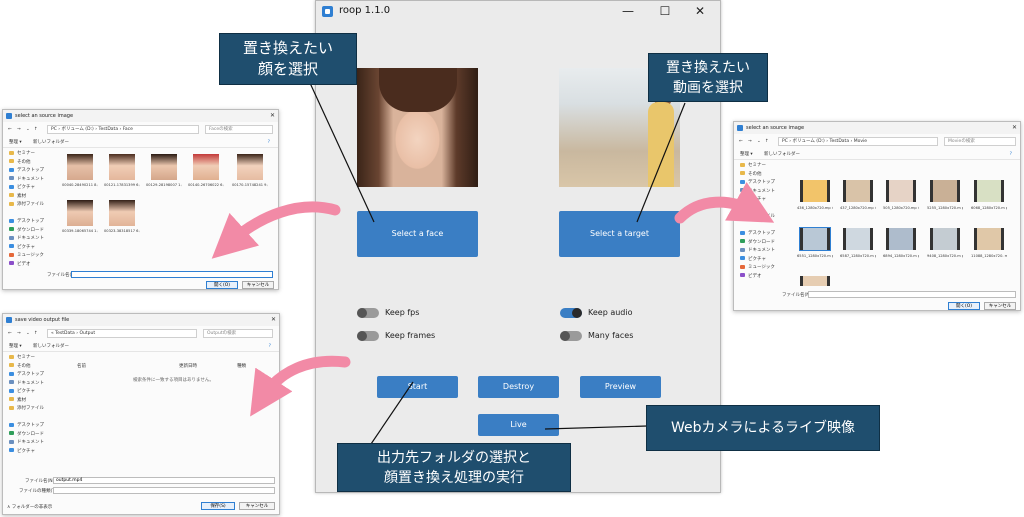 The image size is (1024, 517). Describe the element at coordinates (454, 467) in the screenshot. I see `callout-start: 出力先フォルダの選択と 顔置き換え処理の実行` at that location.